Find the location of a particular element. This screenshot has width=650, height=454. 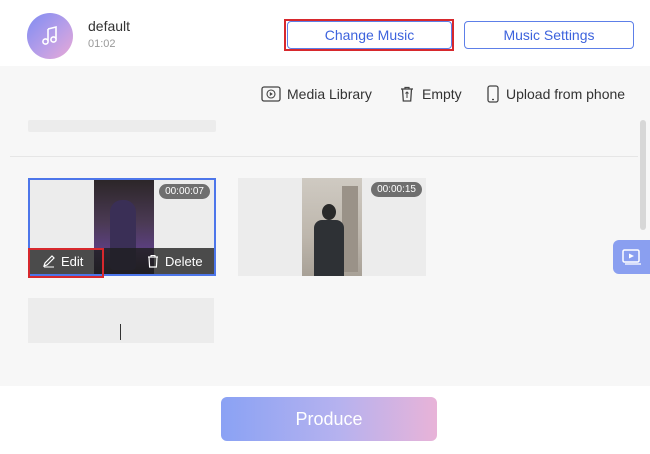

video-clip-2: 00:00:15 is located at coordinates (332, 227).